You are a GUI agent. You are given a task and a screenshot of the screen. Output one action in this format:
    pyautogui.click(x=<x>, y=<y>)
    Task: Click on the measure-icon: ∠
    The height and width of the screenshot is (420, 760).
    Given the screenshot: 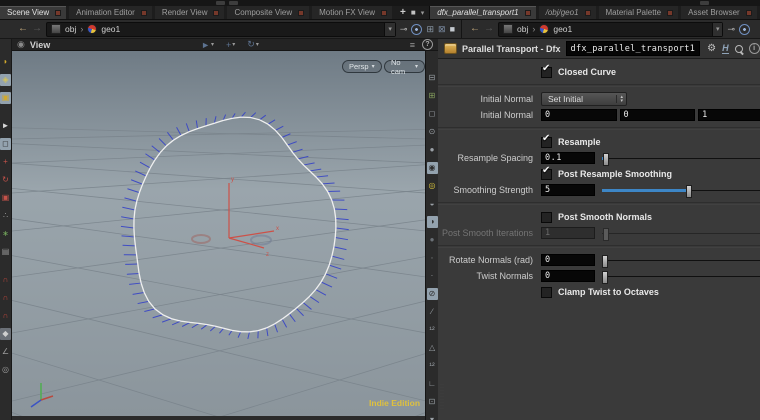 What is the action you would take?
    pyautogui.click(x=5, y=352)
    